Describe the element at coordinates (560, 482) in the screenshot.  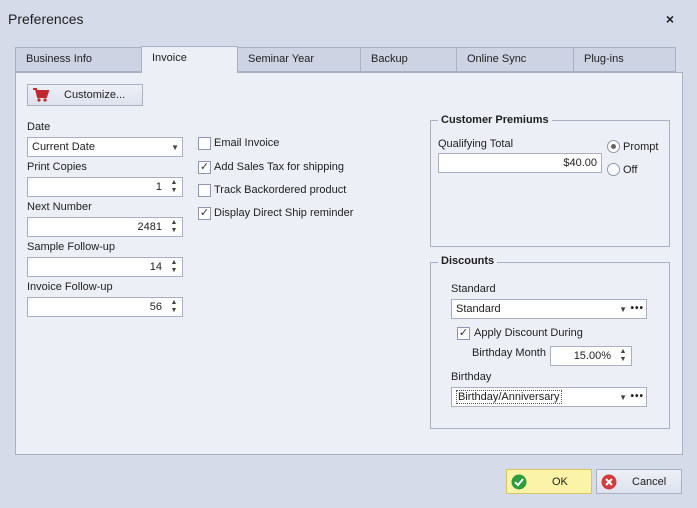
I see `ok-label: OK` at that location.